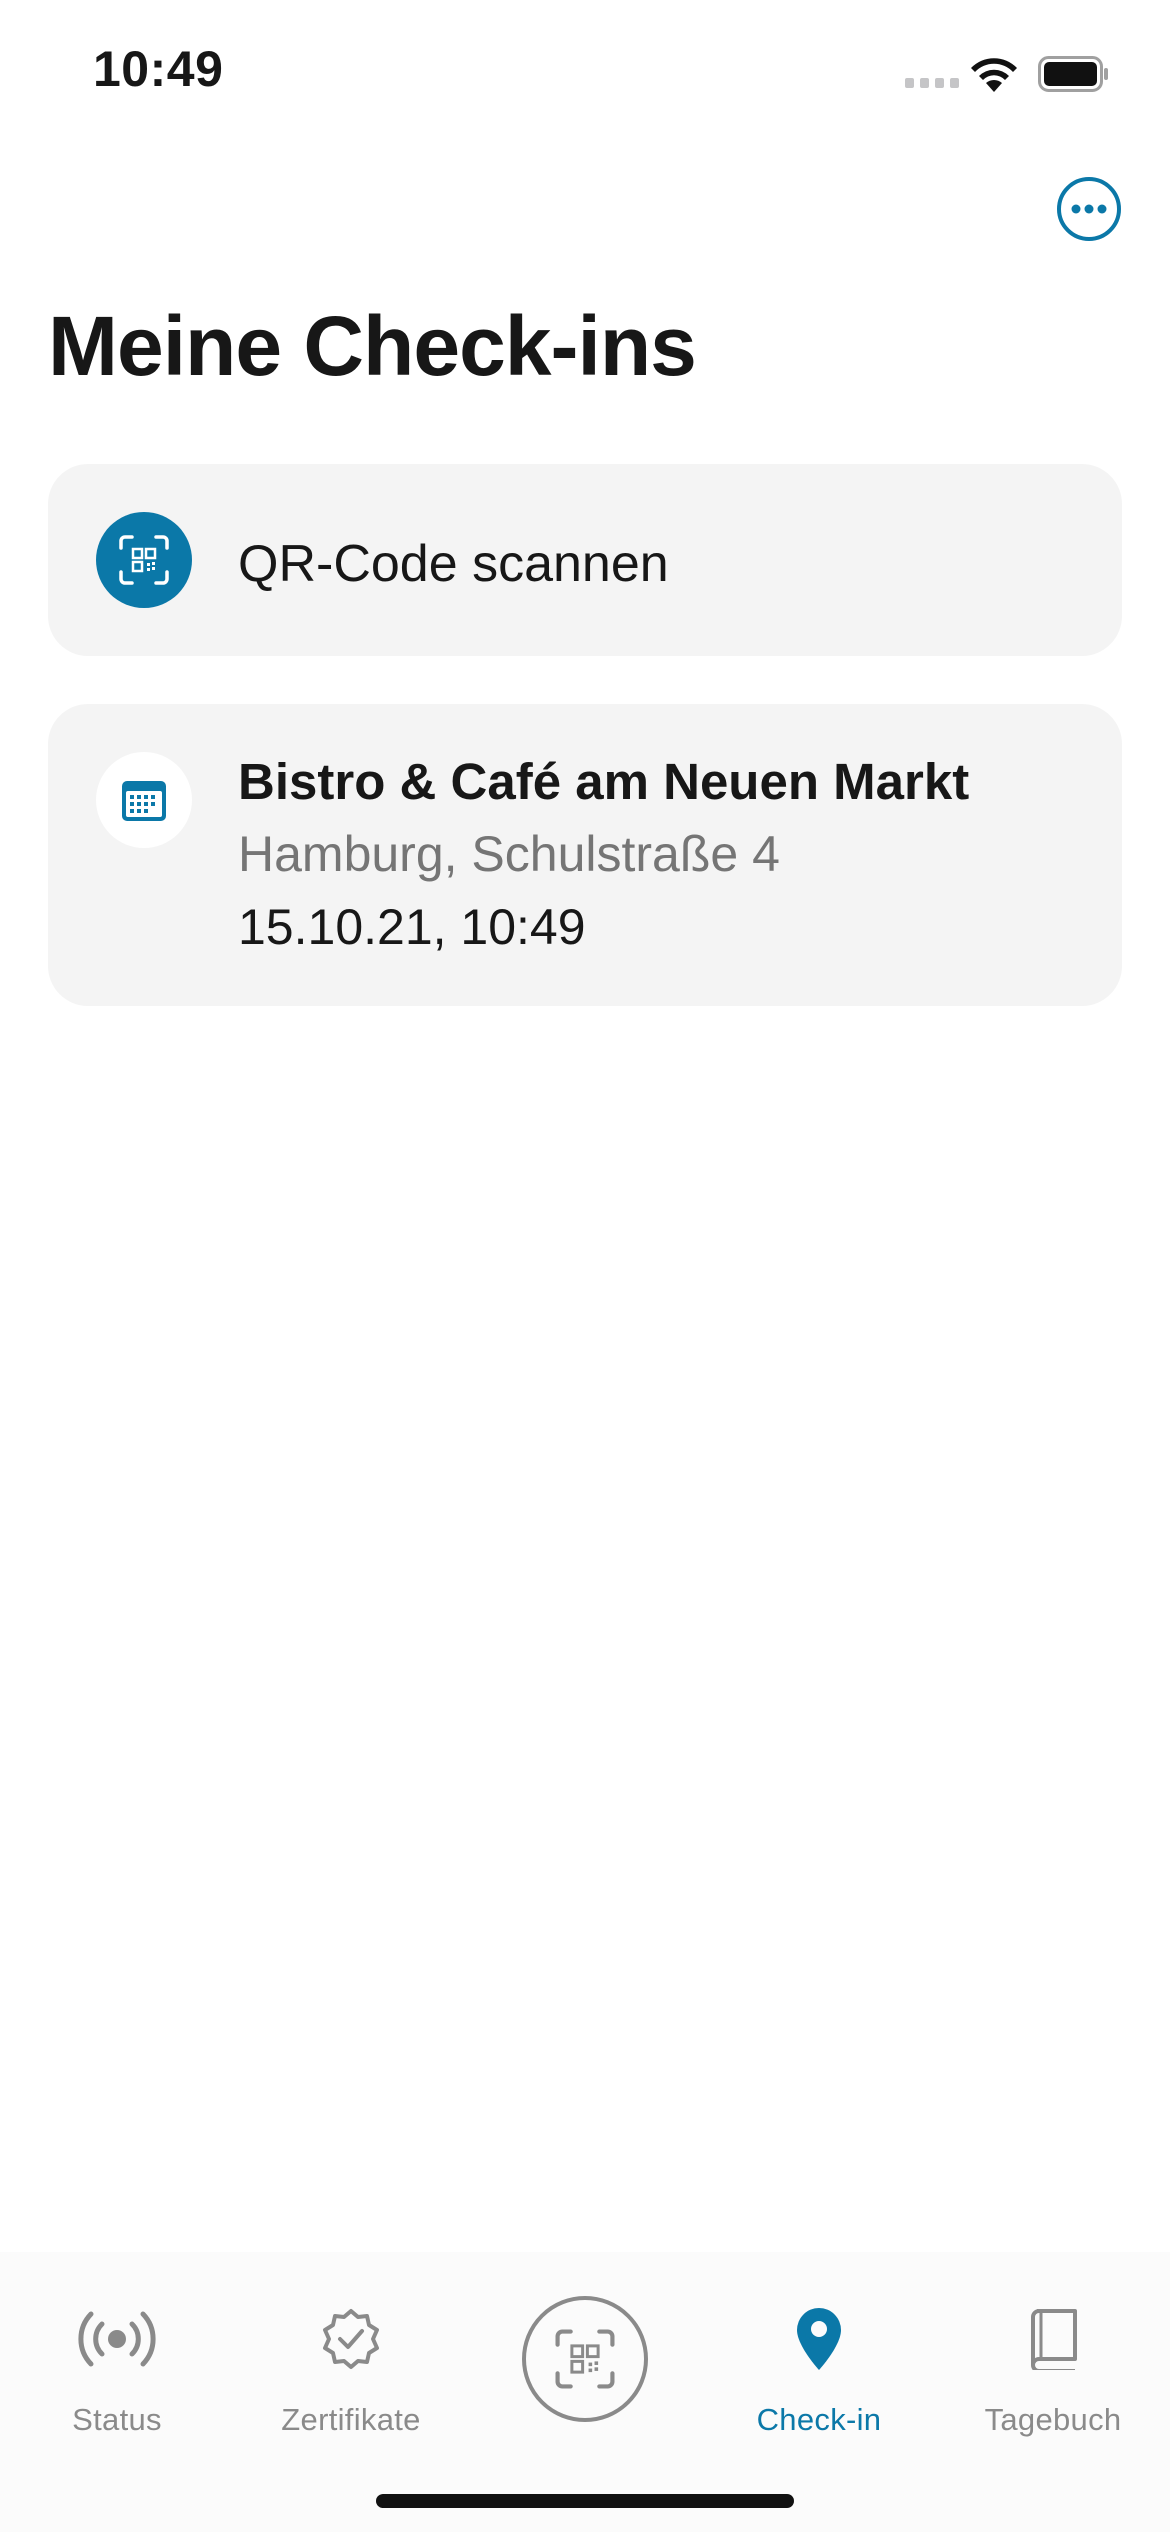 This screenshot has height=2532, width=1170. Describe the element at coordinates (585, 2501) in the screenshot. I see `home-indicator` at that location.